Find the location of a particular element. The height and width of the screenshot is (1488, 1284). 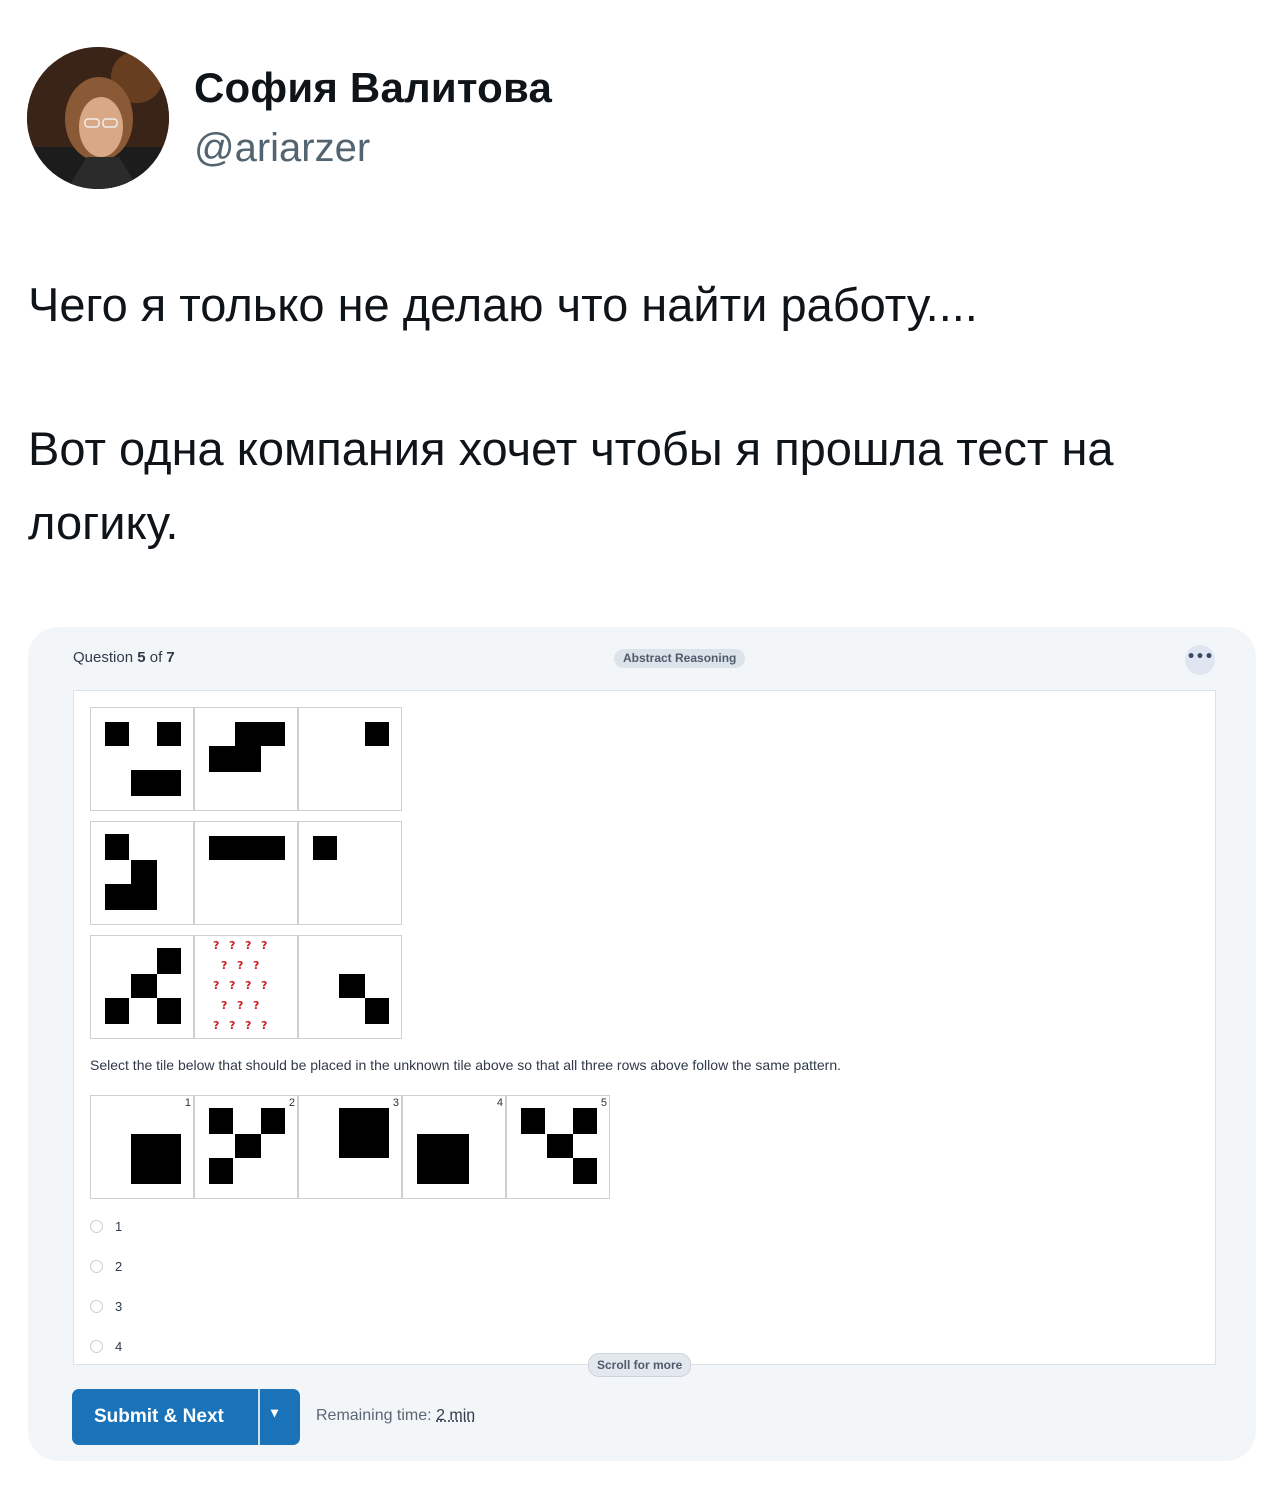

unknown-tile: ? ? ? ? ? ? ? ? ? ? ? ? ? ? ? ? ? ? is located at coordinates (246, 987).